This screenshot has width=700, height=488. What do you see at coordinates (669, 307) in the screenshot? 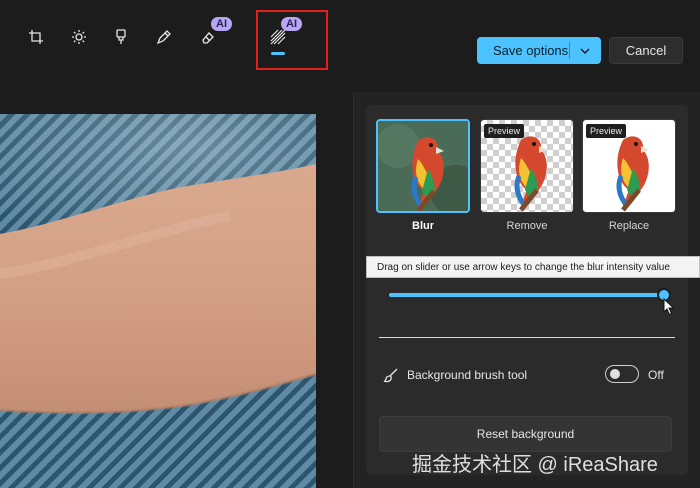
I see `mouse-cursor-icon` at bounding box center [669, 307].